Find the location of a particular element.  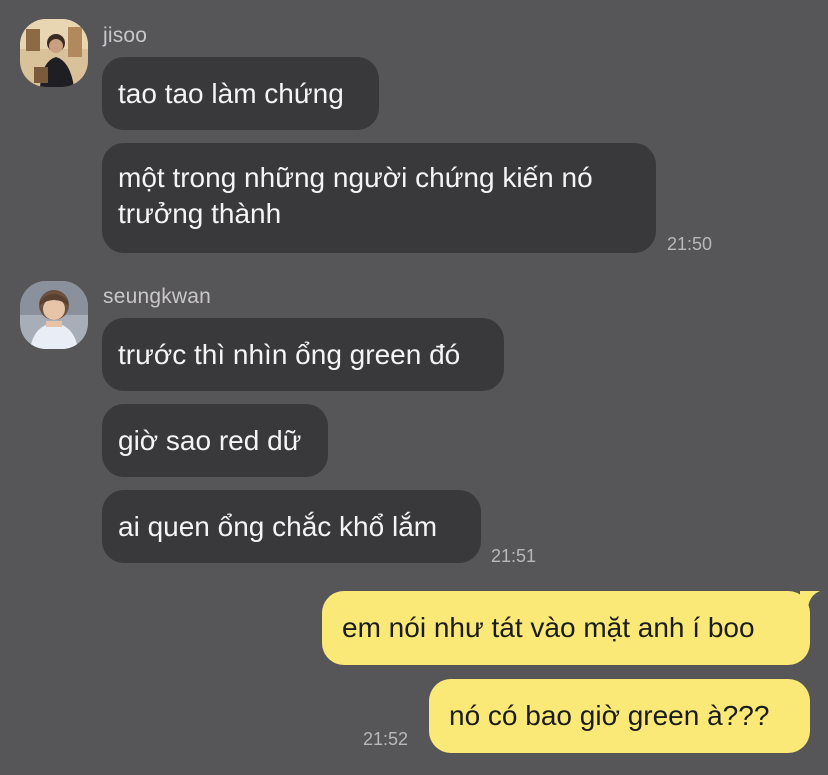

message-text: ai quen ổng chắc khổ lắm is located at coordinates (278, 526).